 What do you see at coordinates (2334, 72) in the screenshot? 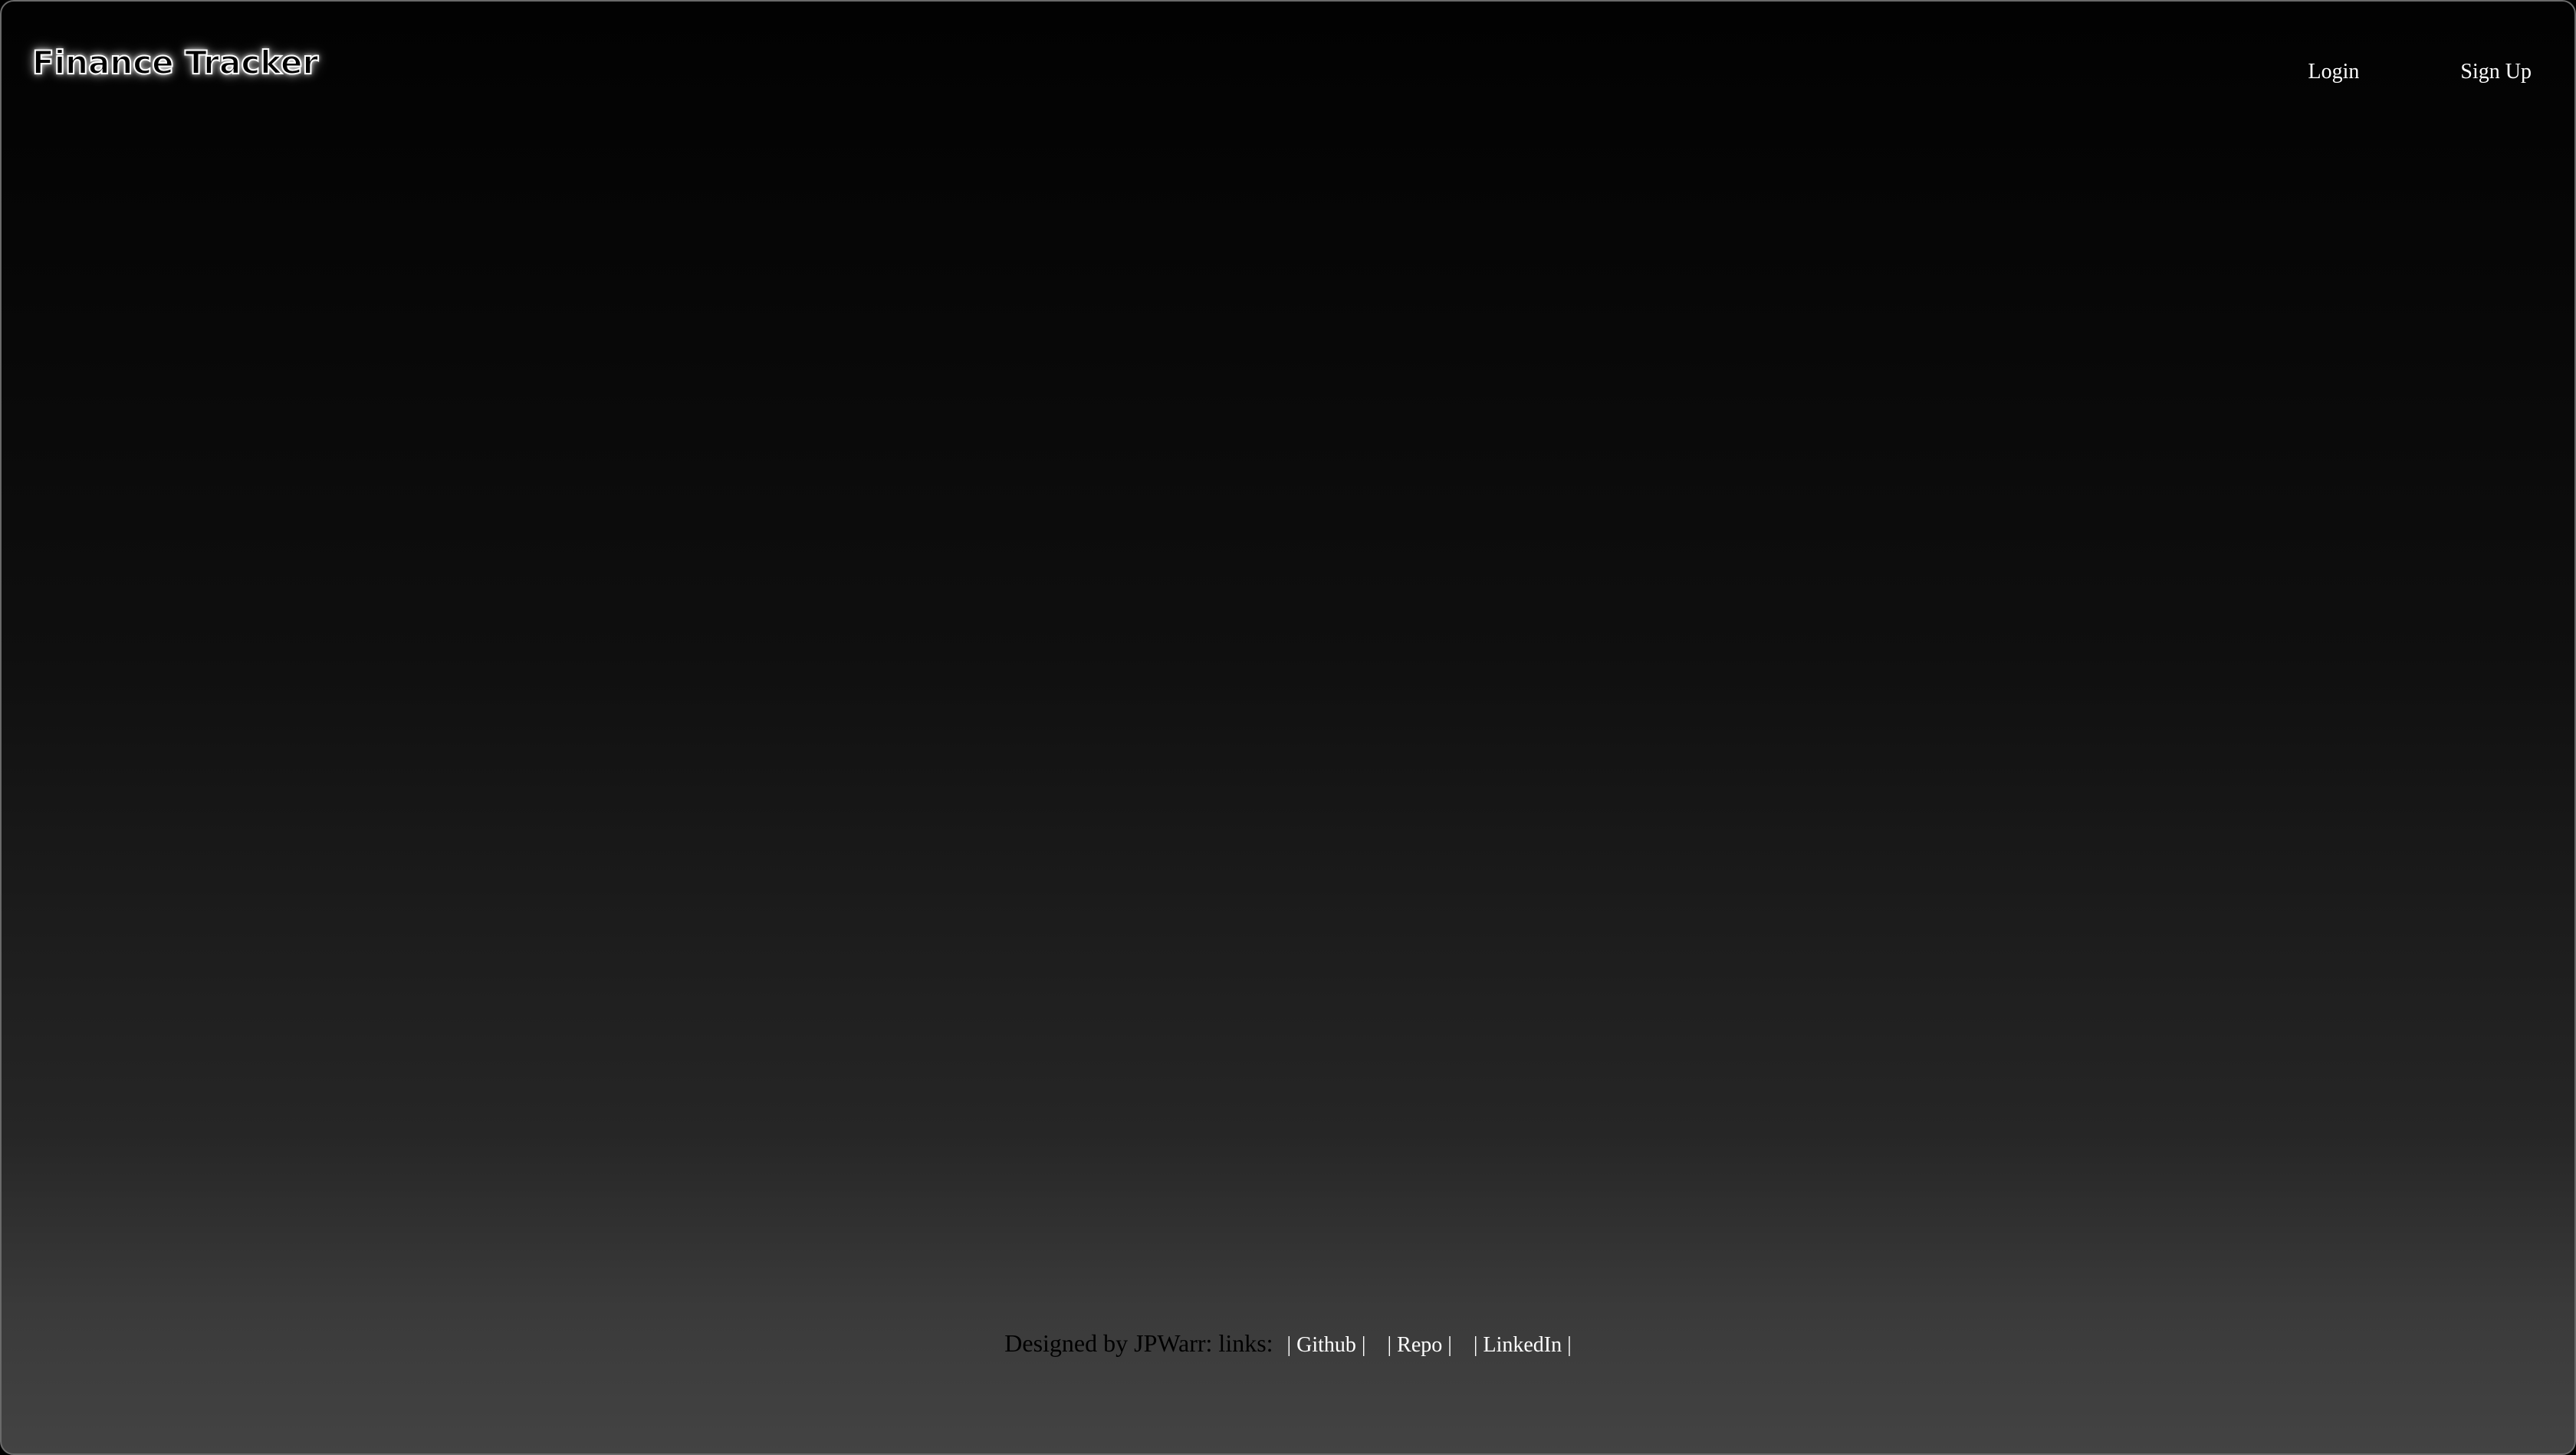
I see `login-link: Login` at bounding box center [2334, 72].